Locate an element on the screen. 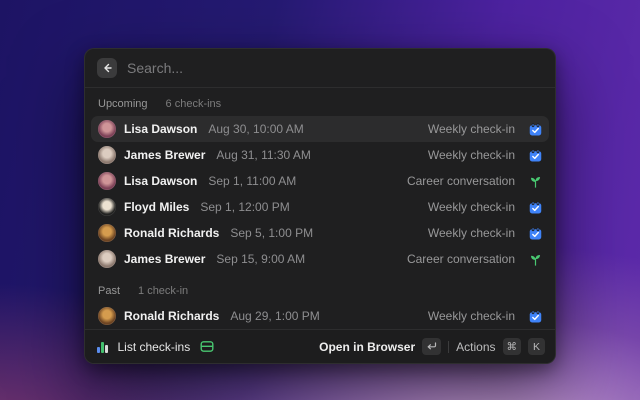  search-input is located at coordinates (335, 68).